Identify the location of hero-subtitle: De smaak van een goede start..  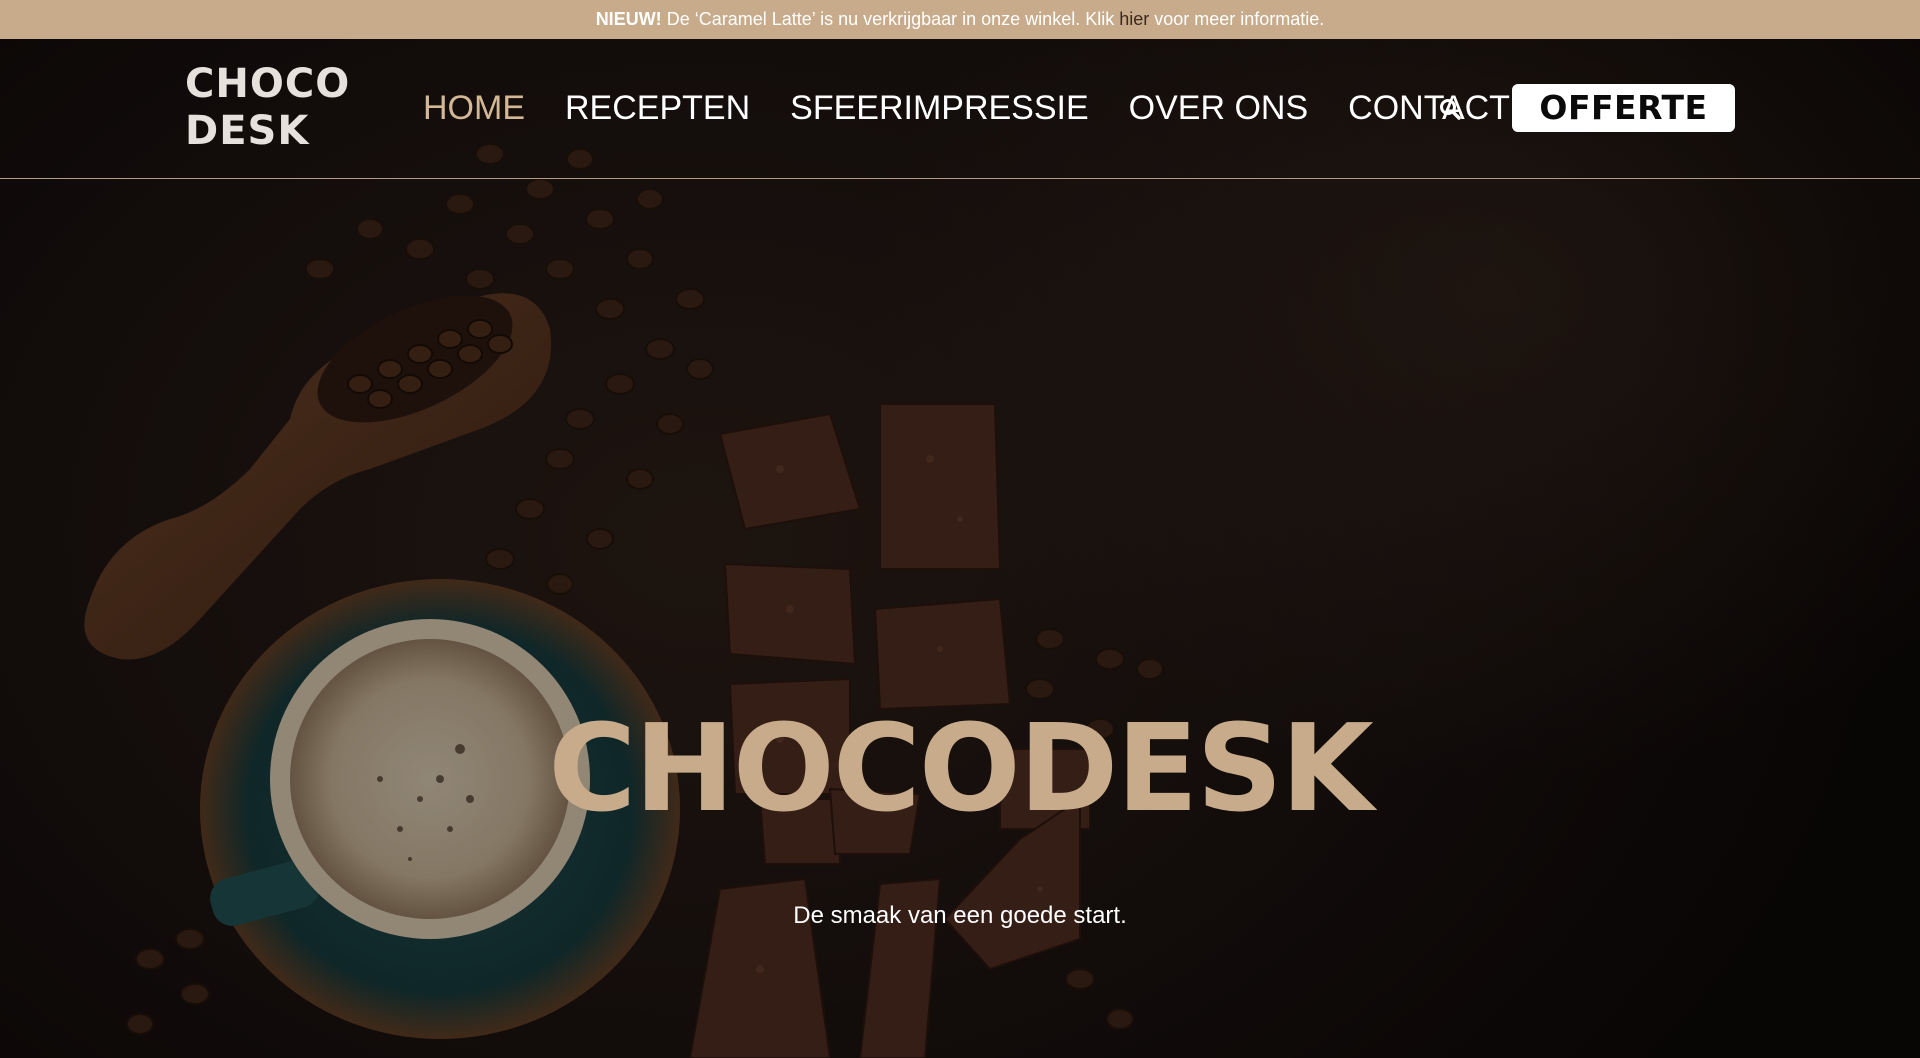
(960, 915).